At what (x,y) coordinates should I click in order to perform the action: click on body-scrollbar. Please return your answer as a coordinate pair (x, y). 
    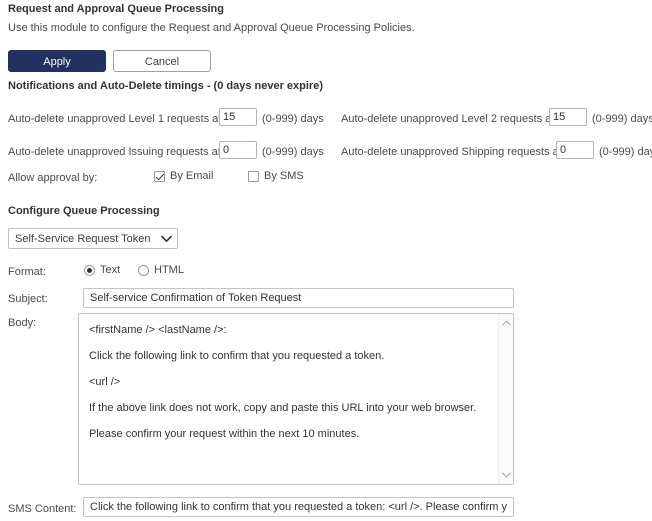
    Looking at the image, I should click on (505, 399).